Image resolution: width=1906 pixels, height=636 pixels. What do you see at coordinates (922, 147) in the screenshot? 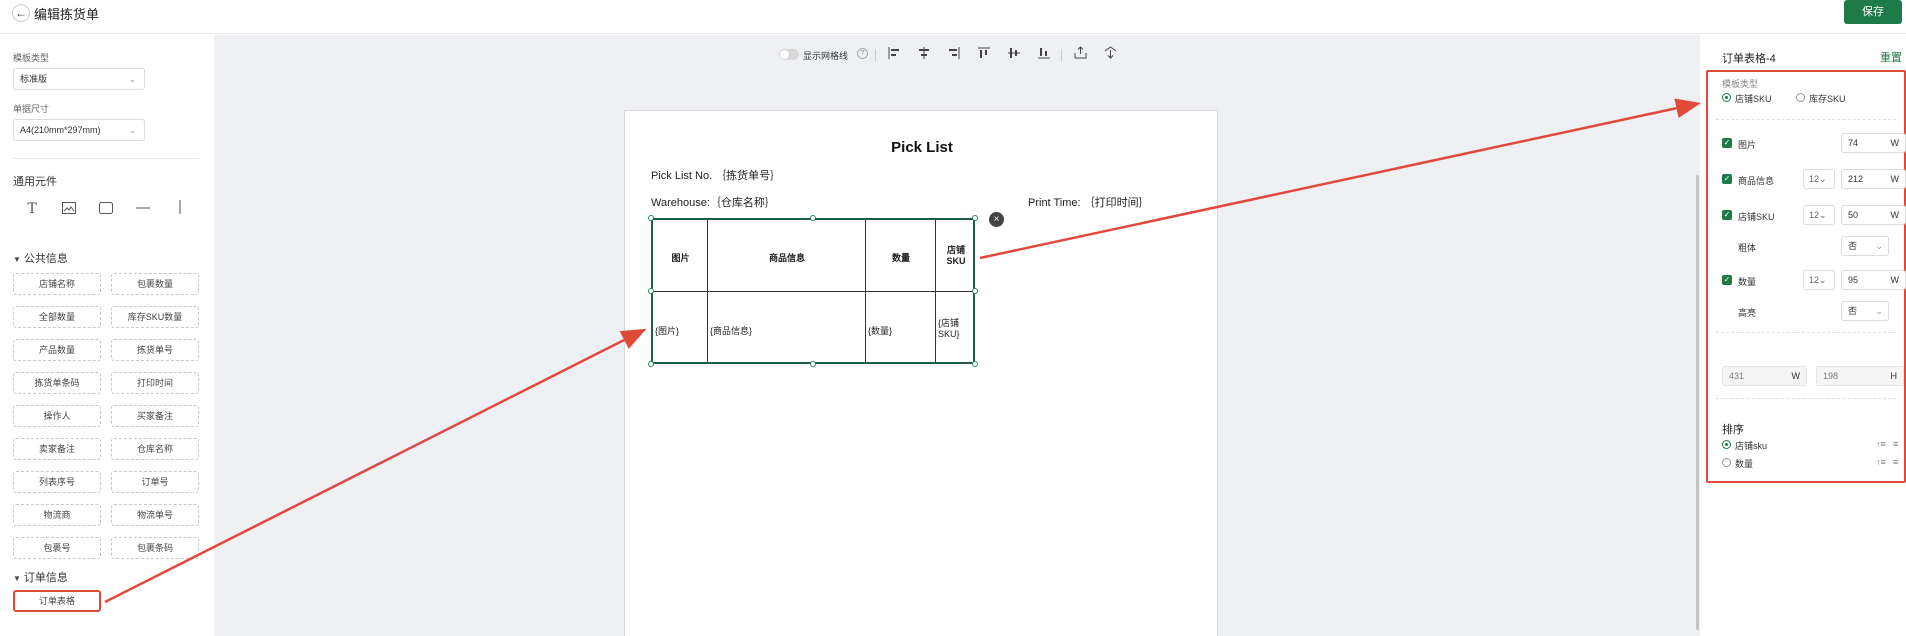
I see `pick-list-title: Pick List` at bounding box center [922, 147].